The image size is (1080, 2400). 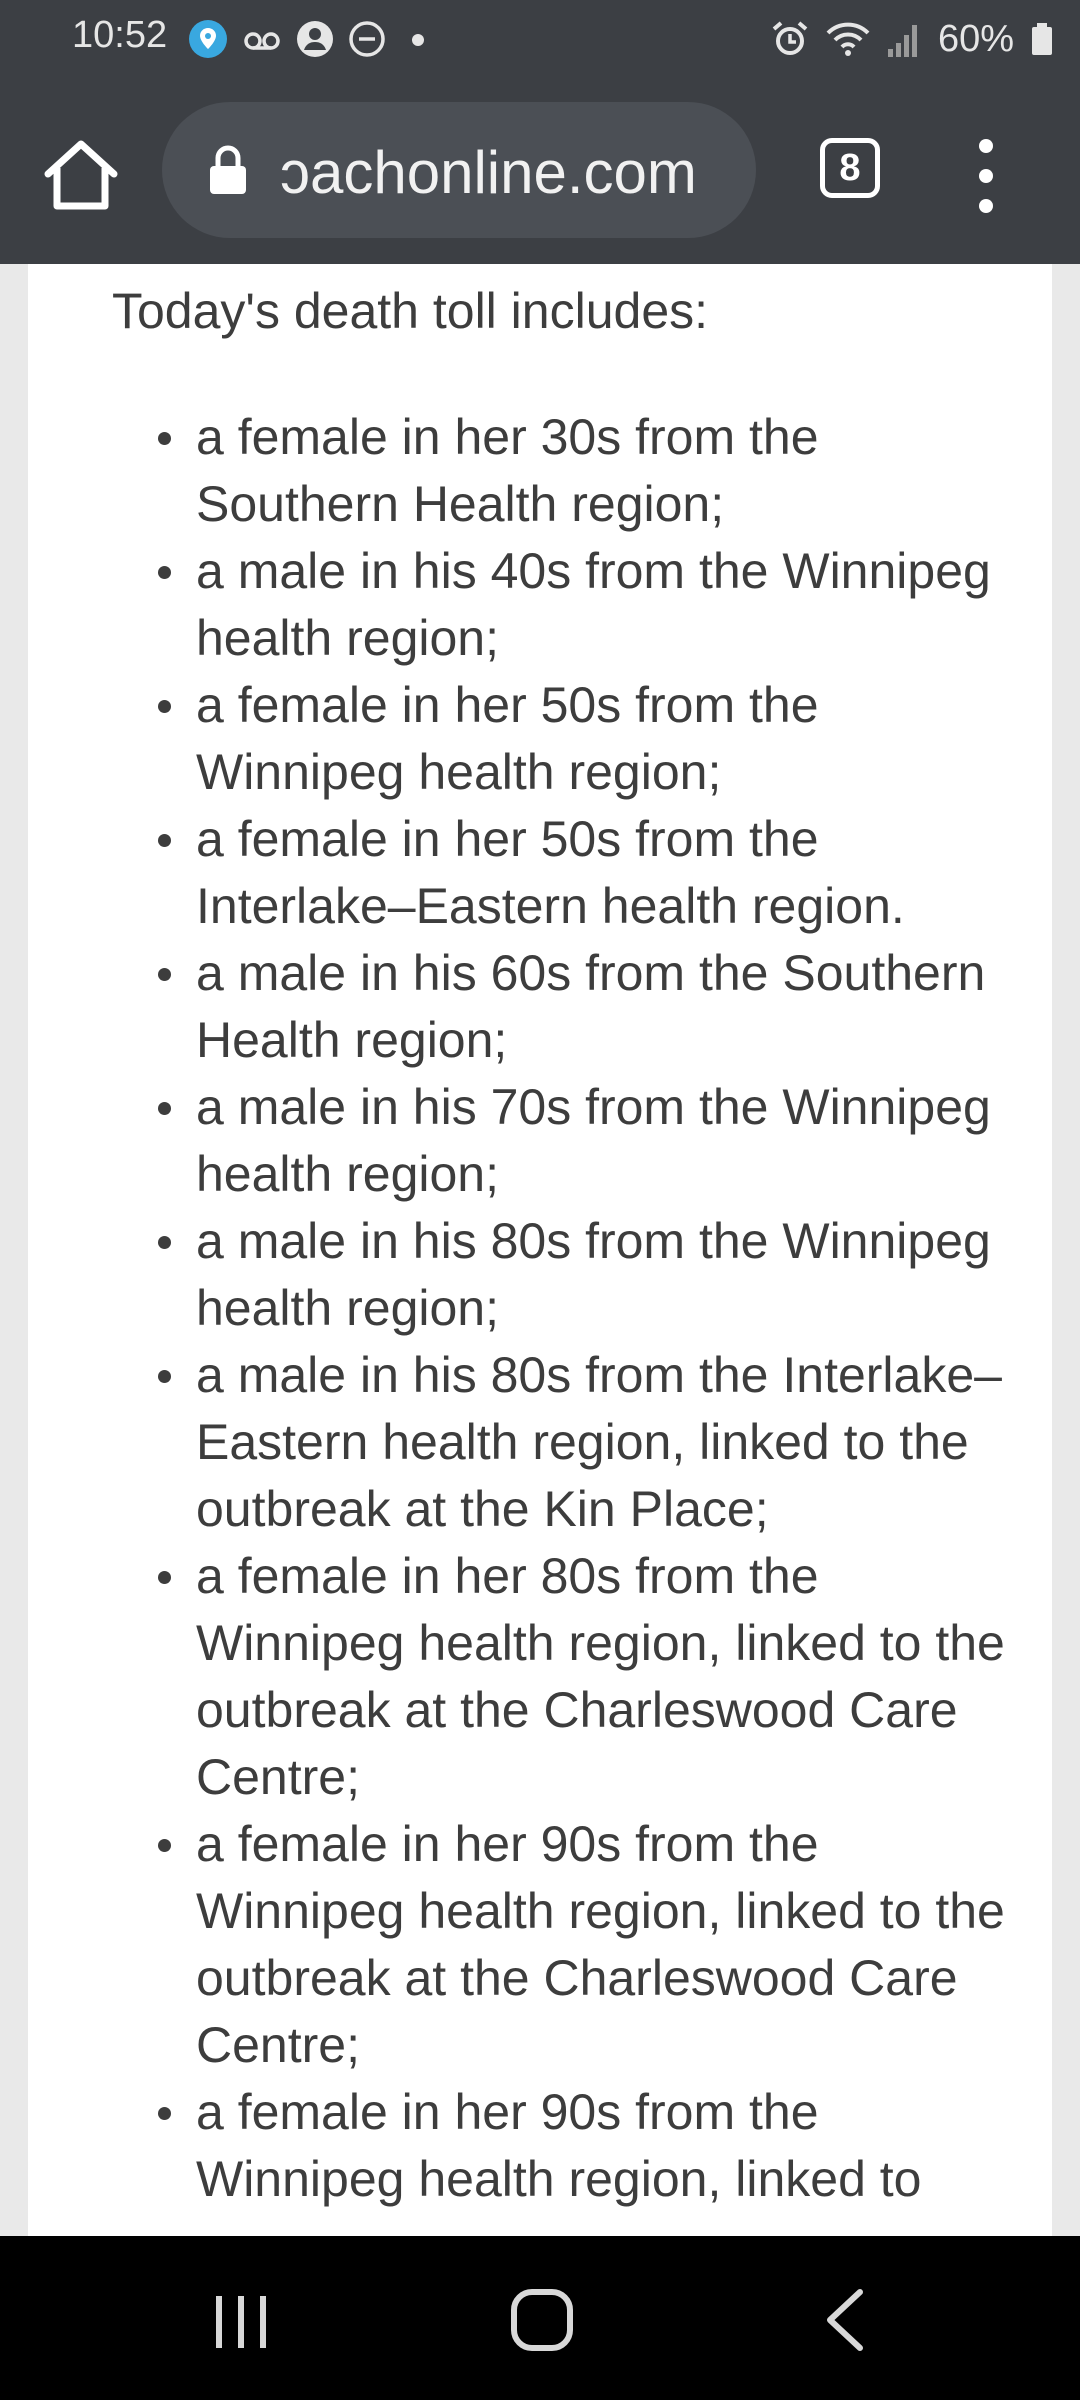 I want to click on lock-icon, so click(x=228, y=169).